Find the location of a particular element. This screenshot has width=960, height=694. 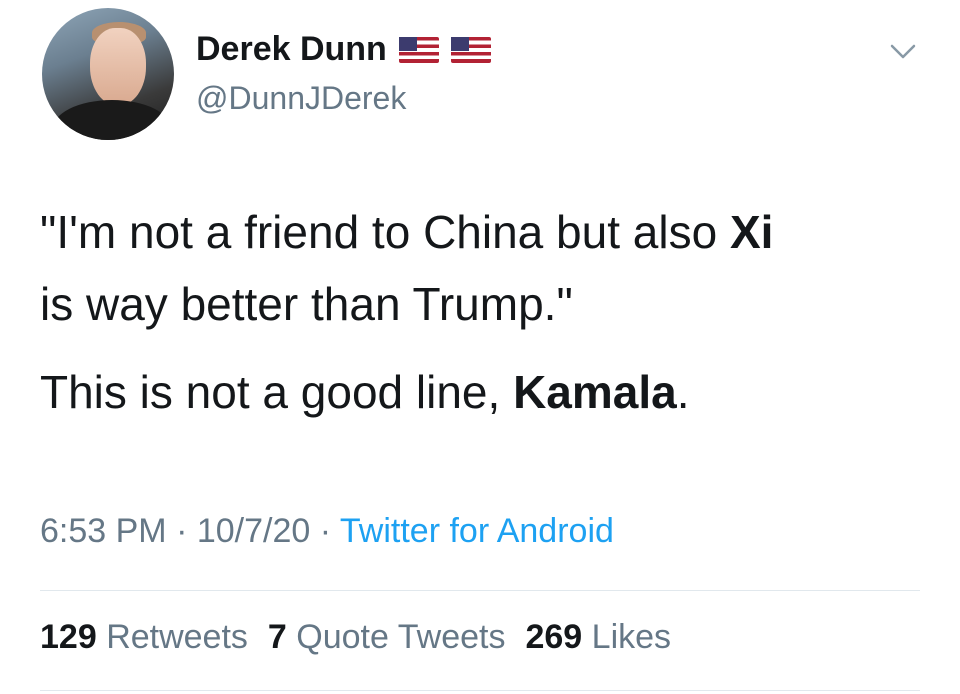

author-name-row: Derek Dunn is located at coordinates (343, 49).